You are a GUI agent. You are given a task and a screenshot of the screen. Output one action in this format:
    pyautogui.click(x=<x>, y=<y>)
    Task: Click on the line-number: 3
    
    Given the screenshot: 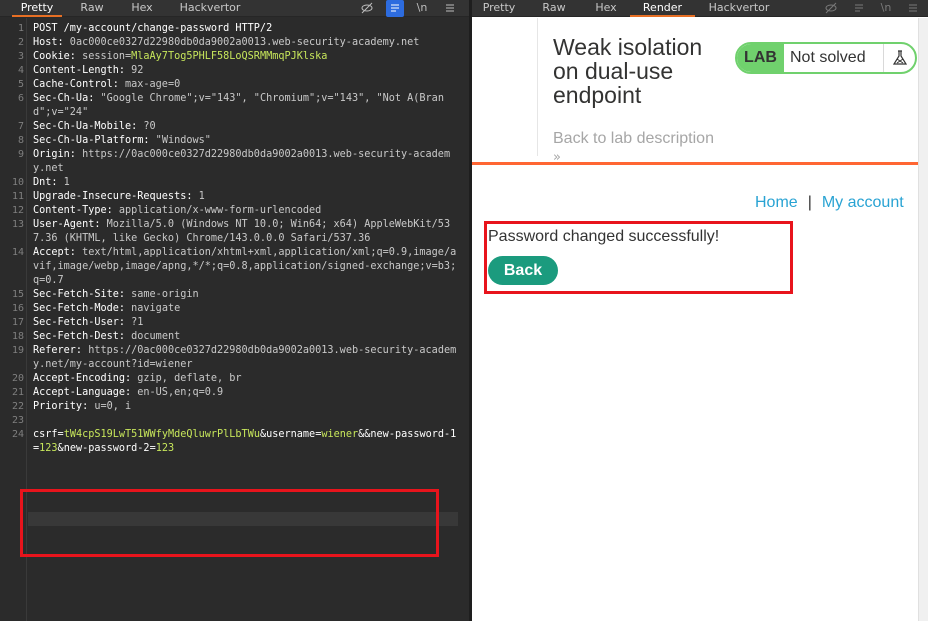 What is the action you would take?
    pyautogui.click(x=20, y=56)
    